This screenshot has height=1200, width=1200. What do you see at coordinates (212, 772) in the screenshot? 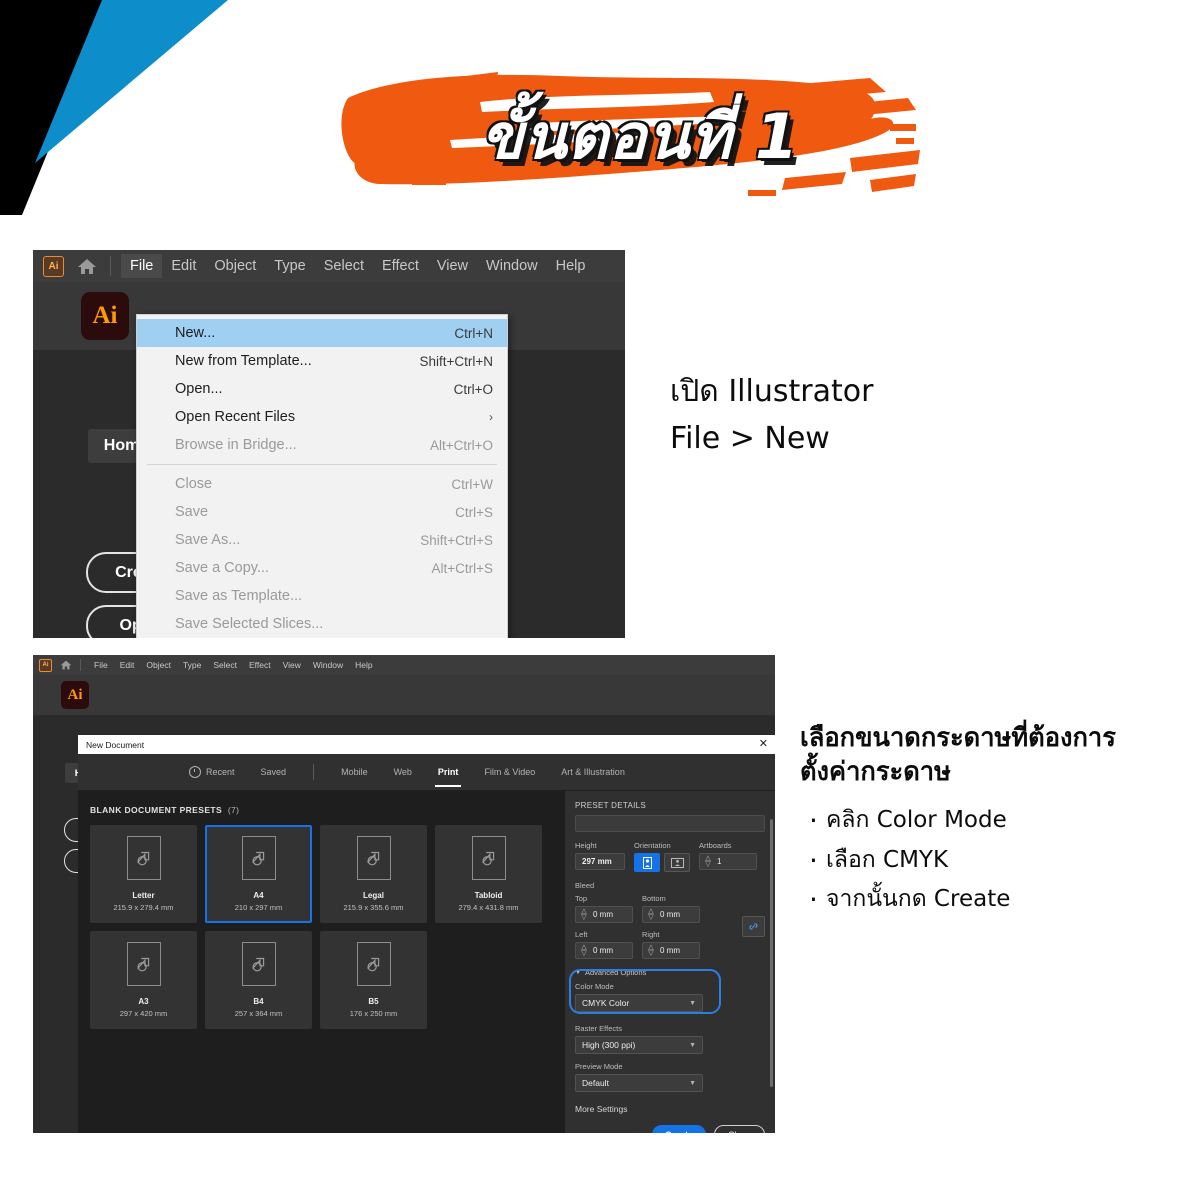
I see `tab-recent: Recent` at bounding box center [212, 772].